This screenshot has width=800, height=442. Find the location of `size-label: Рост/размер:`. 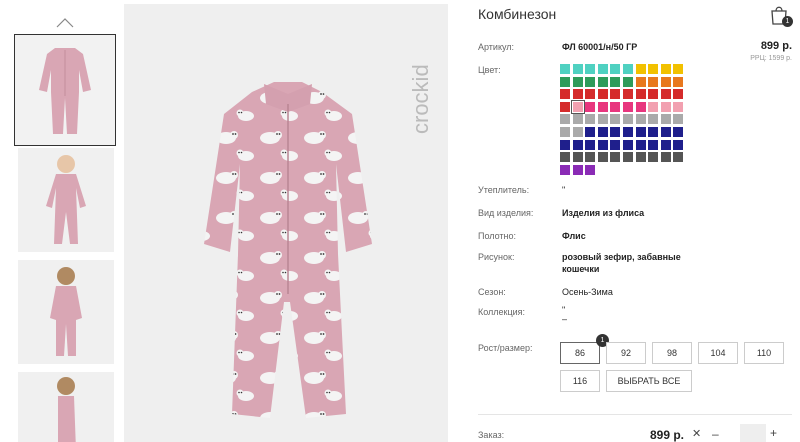

size-label: Рост/размер: is located at coordinates (505, 348).